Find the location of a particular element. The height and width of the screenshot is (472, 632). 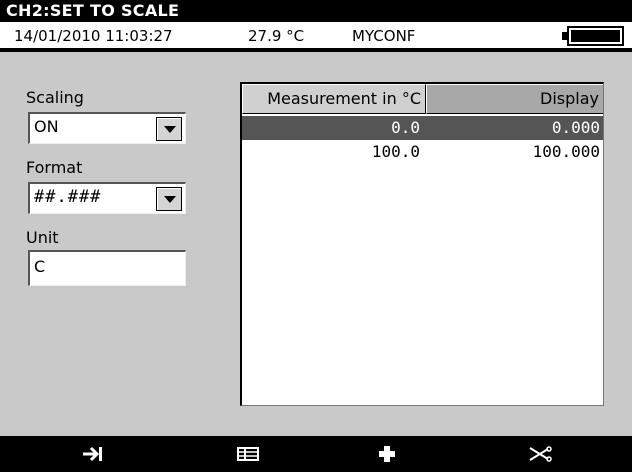

tab-arrow-icon is located at coordinates (92, 454).